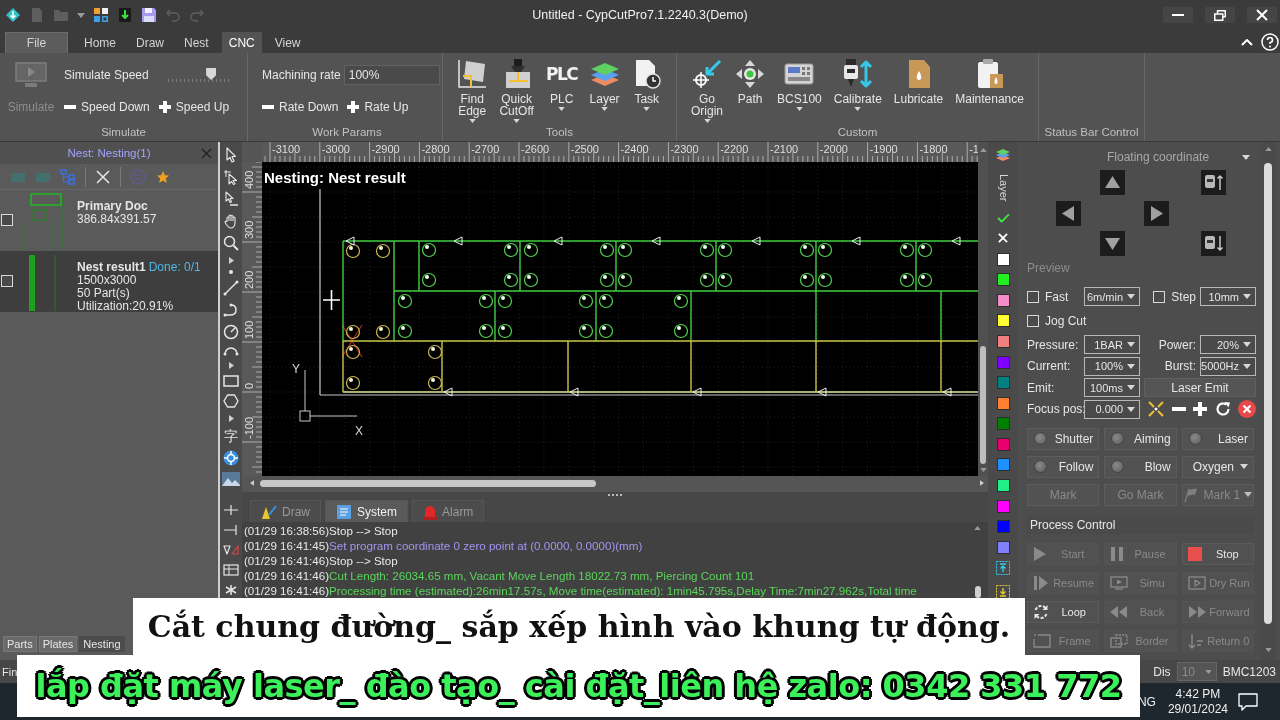 Image resolution: width=1280 pixels, height=720 pixels. Describe the element at coordinates (241, 42) in the screenshot. I see `ribbon-tab: CNC` at that location.